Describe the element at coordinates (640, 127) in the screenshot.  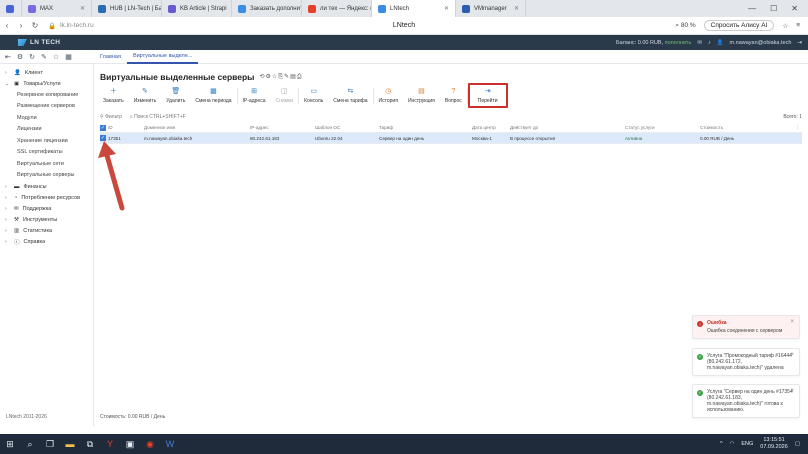
I see `column-header: Статус услуги` at that location.